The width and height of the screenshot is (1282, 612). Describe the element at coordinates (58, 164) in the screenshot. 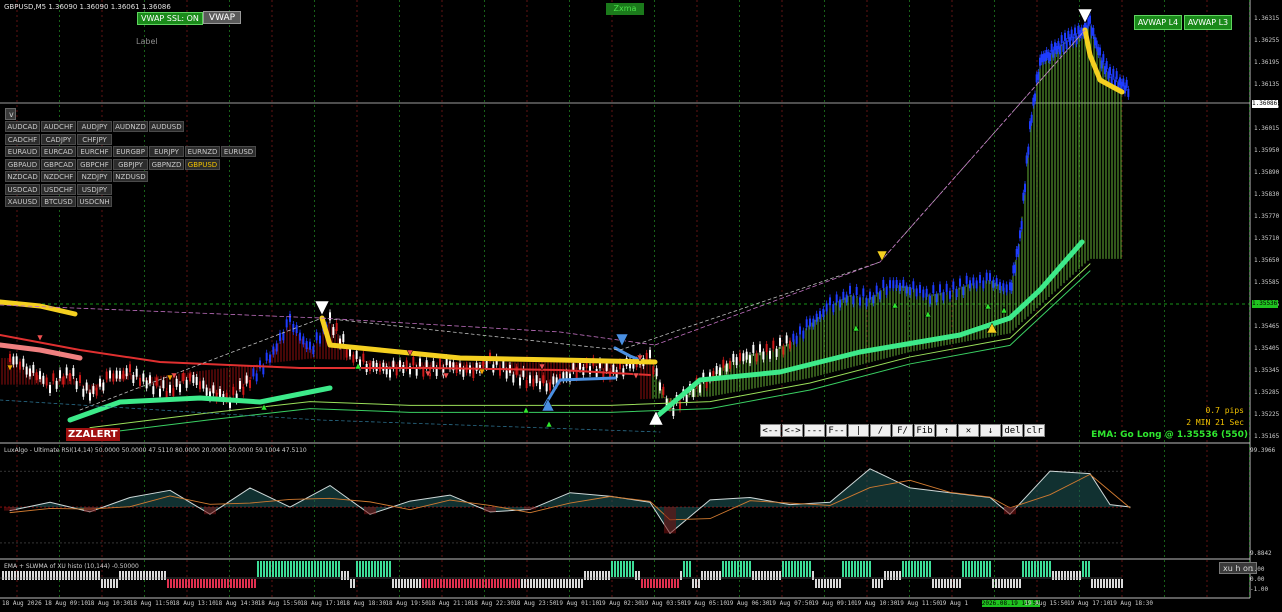

I see `symbol-button-gbpcad: GBPCAD` at that location.